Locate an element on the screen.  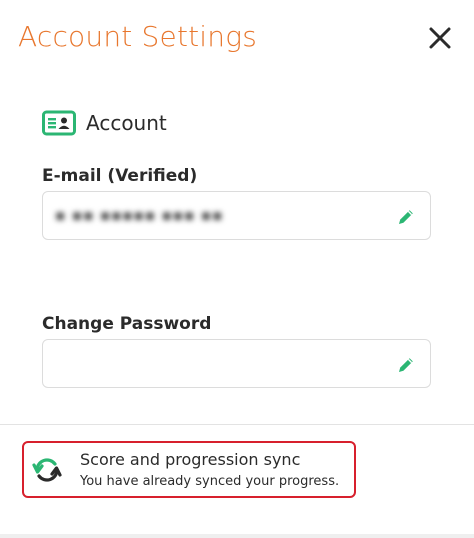
edit-email-button is located at coordinates (406, 217).